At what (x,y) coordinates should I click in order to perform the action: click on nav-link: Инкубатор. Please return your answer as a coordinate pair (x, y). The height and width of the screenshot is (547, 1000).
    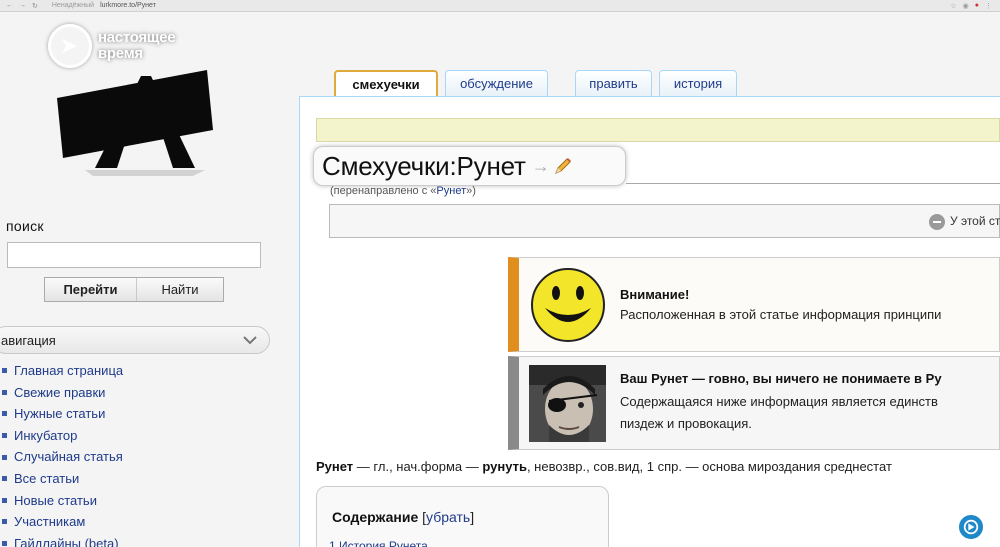
    Looking at the image, I should click on (45, 436).